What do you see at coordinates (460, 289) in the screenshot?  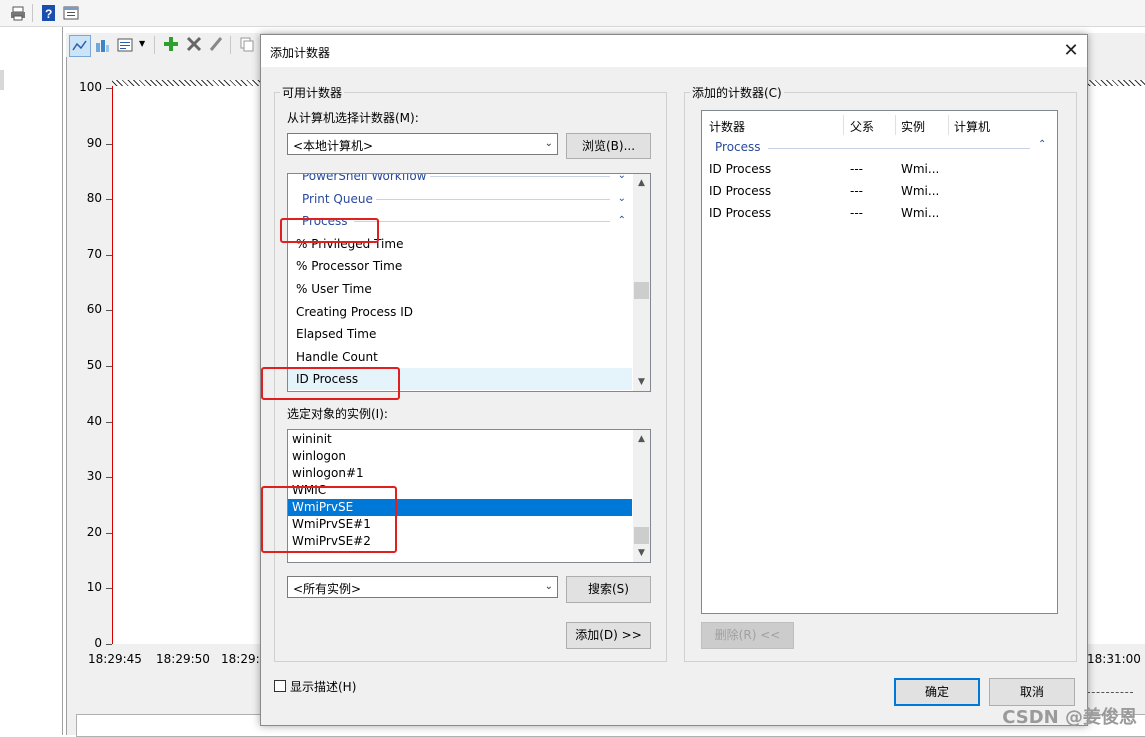 I see `counter-item: % User Time` at bounding box center [460, 289].